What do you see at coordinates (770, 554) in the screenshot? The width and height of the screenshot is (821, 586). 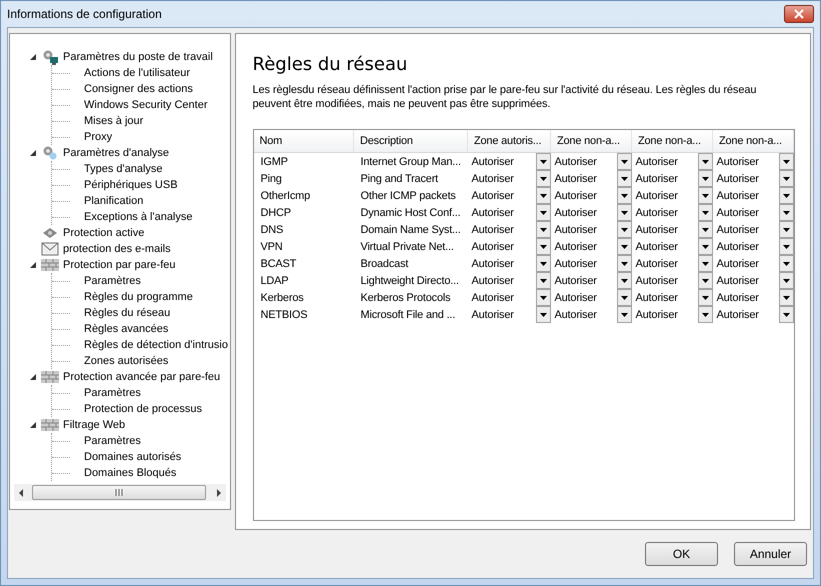 I see `dialog-button: Annuler` at bounding box center [770, 554].